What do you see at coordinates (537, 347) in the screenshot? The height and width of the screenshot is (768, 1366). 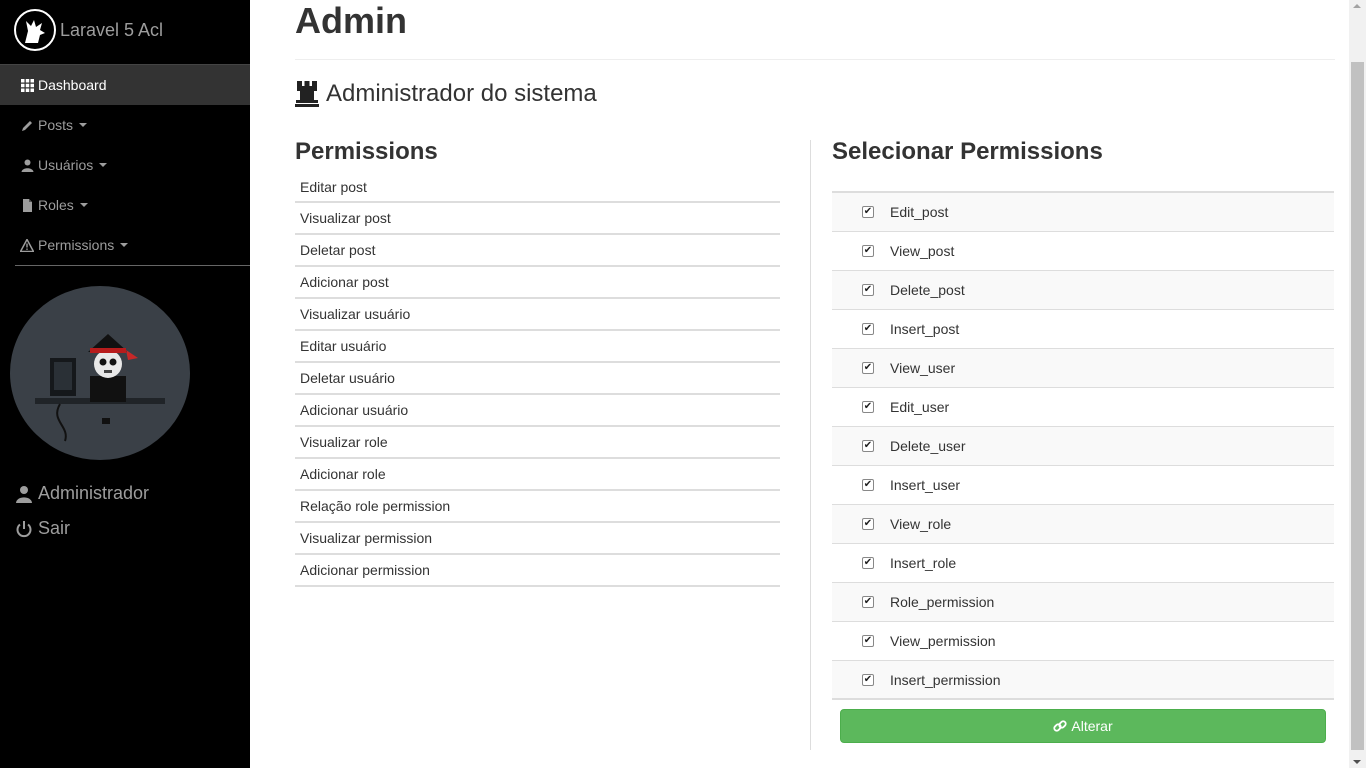 I see `list-item: Editar usuário` at bounding box center [537, 347].